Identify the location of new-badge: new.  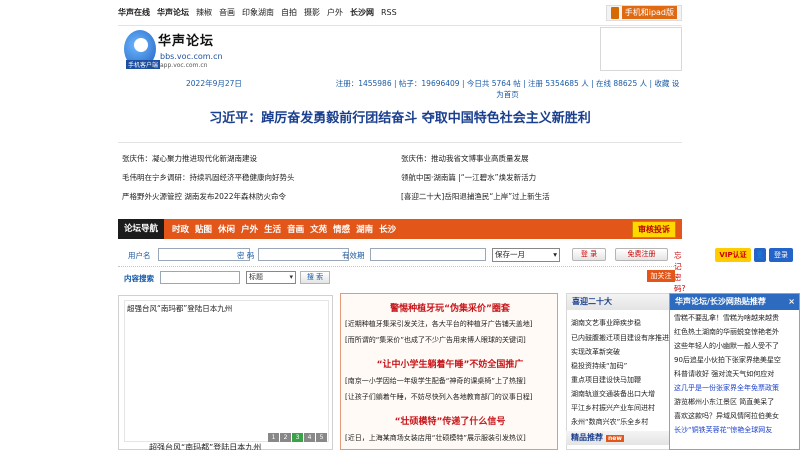
(615, 438).